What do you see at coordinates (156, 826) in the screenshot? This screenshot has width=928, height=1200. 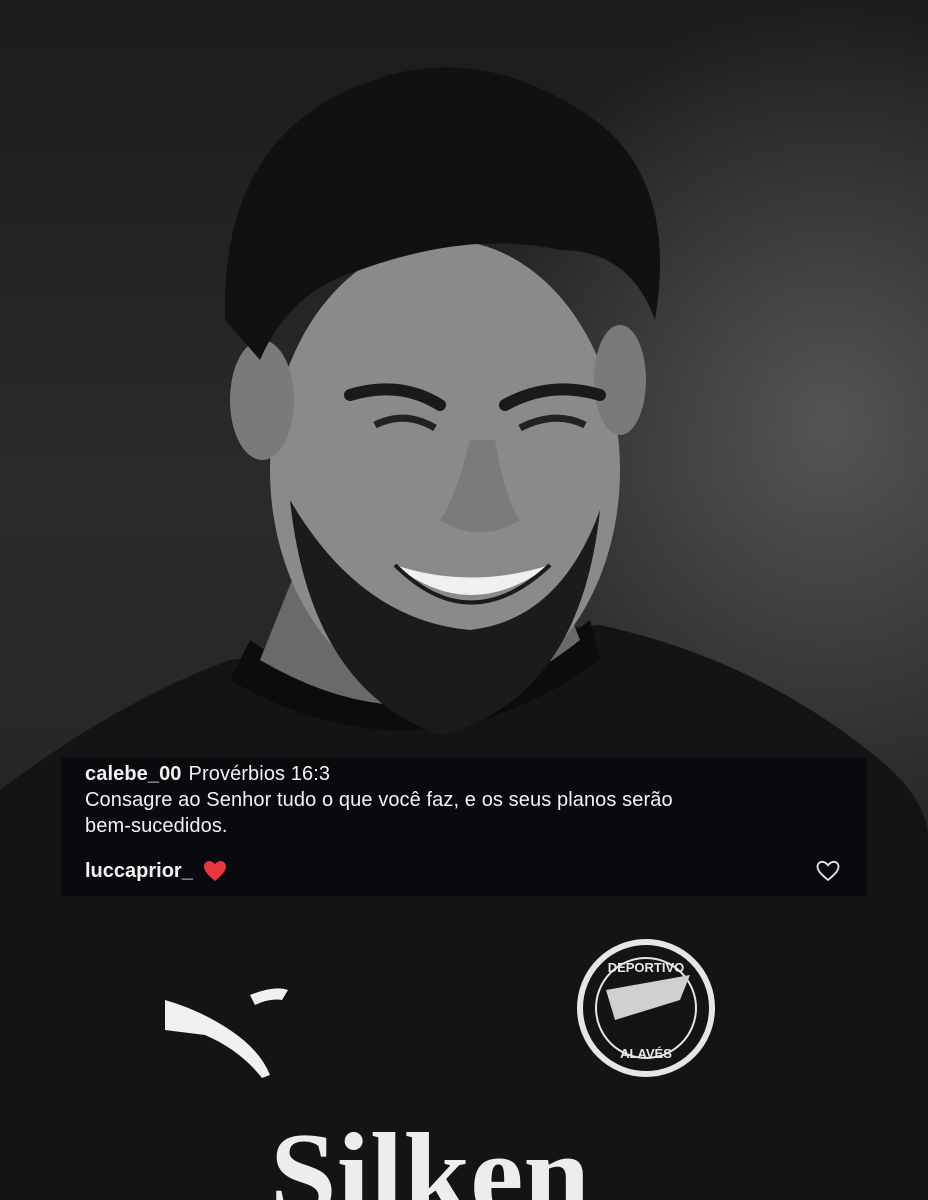 I see `comment-text-line3: bem-sucedidos.` at bounding box center [156, 826].